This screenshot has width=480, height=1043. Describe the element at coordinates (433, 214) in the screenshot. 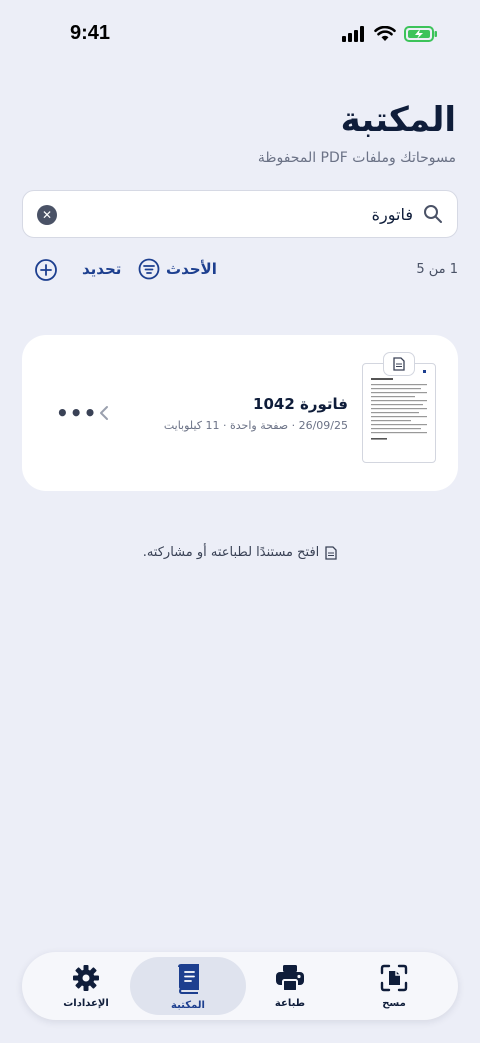

I see `search-icon` at that location.